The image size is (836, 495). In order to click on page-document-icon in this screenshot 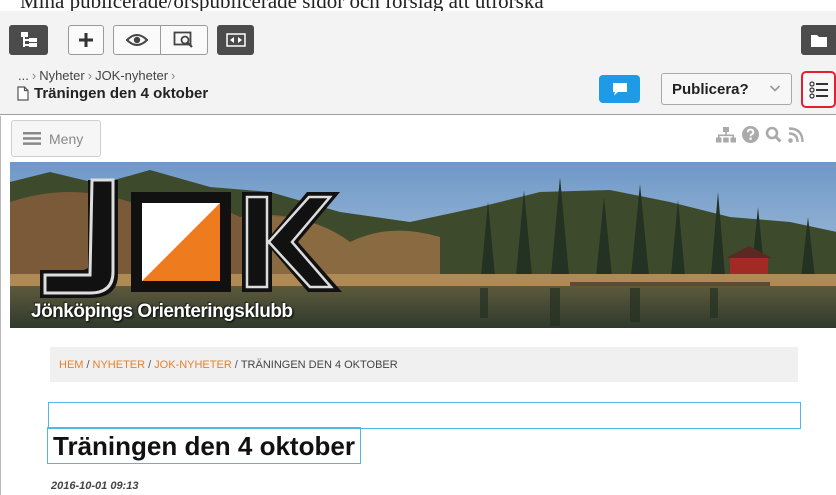, I will do `click(23, 93)`.